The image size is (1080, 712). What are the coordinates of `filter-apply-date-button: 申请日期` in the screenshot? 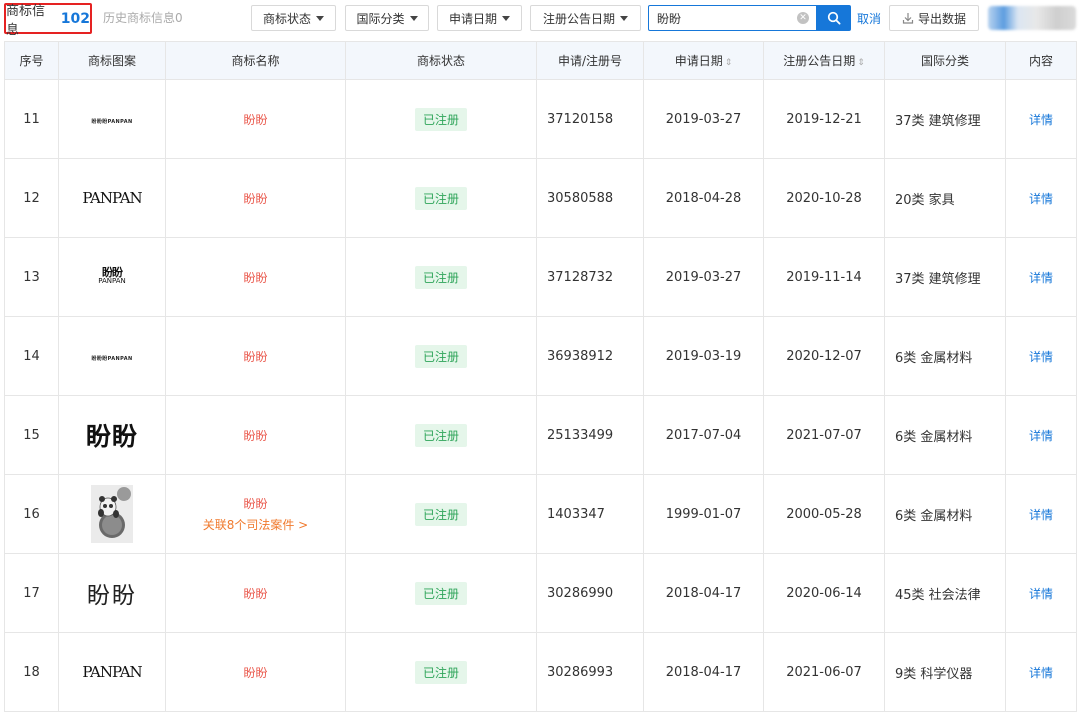 It's located at (479, 18).